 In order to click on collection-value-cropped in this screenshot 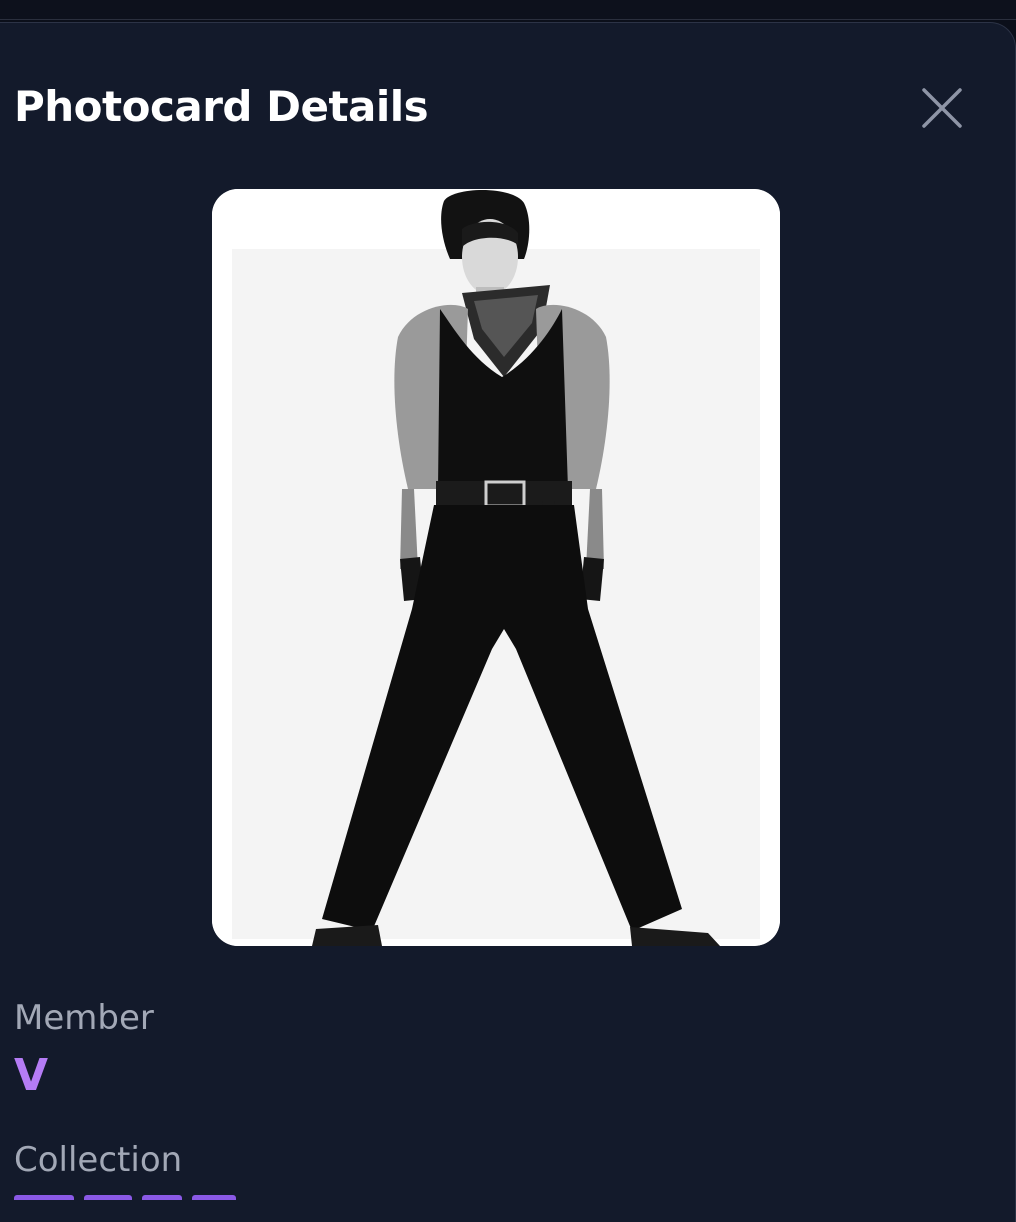, I will do `click(149, 1195)`.